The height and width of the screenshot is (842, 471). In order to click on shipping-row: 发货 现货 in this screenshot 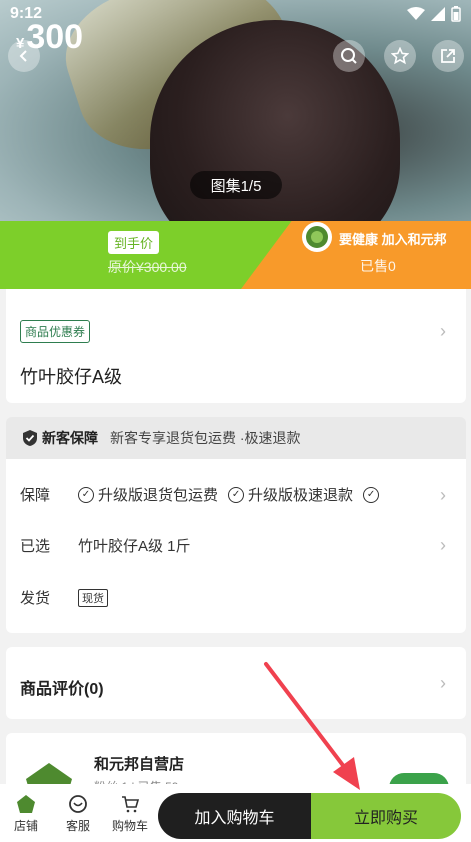, I will do `click(64, 597)`.